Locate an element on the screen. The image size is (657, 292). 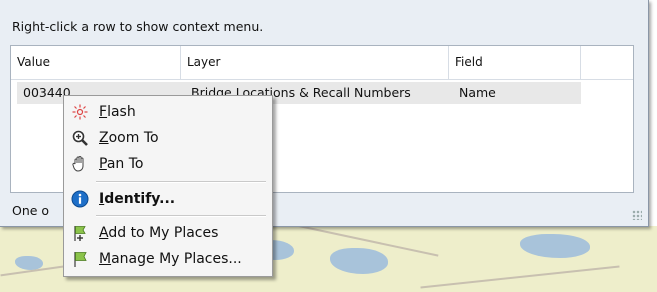
column-header-layer: Layer is located at coordinates (315, 62).